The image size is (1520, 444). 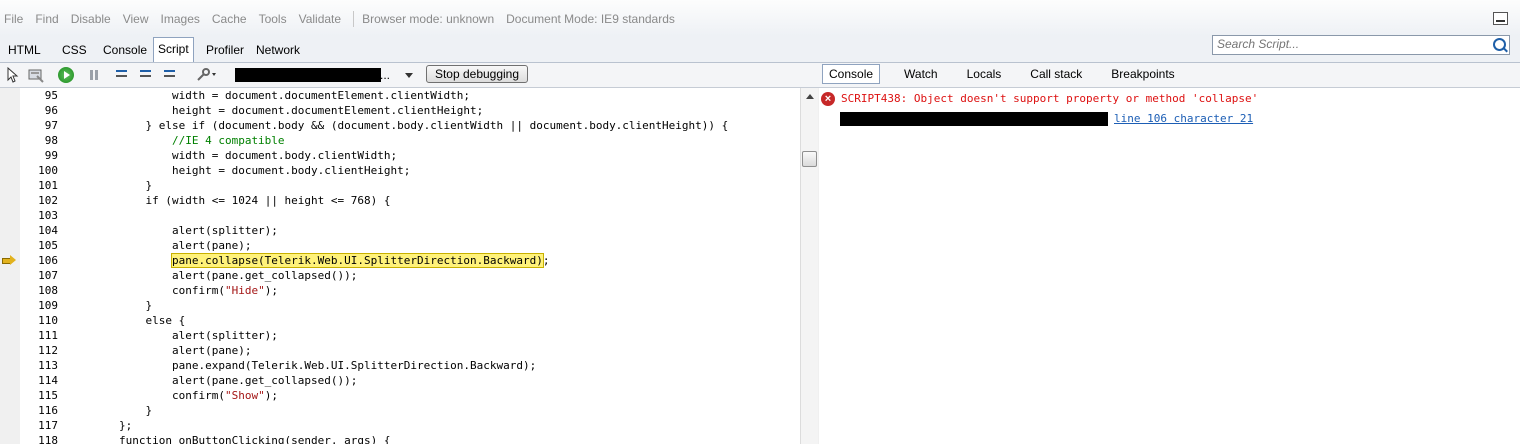 What do you see at coordinates (136, 19) in the screenshot?
I see `menu-view: View` at bounding box center [136, 19].